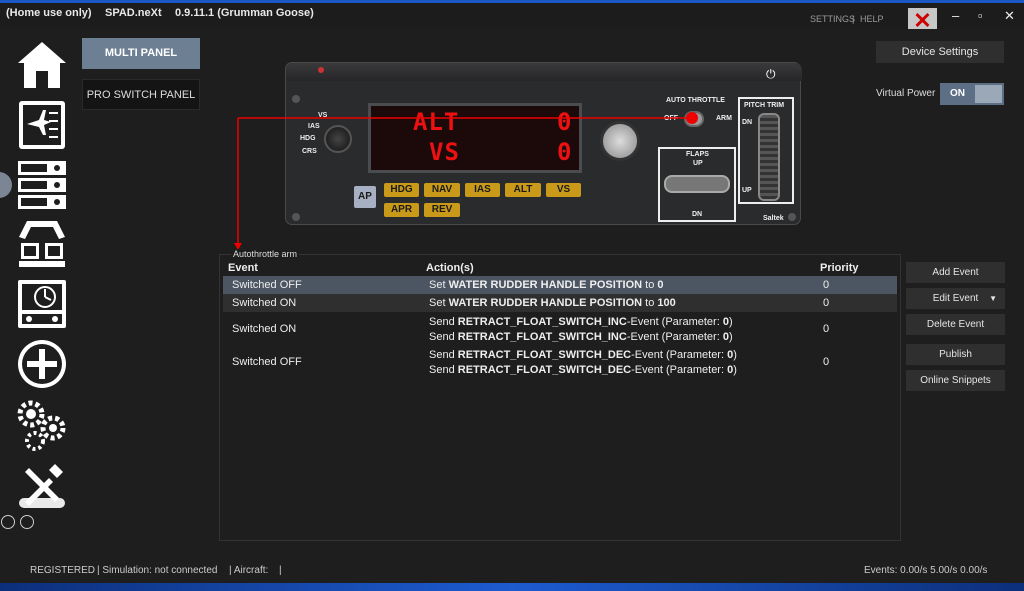  Describe the element at coordinates (955, 354) in the screenshot. I see `publish-button: Publish` at that location.